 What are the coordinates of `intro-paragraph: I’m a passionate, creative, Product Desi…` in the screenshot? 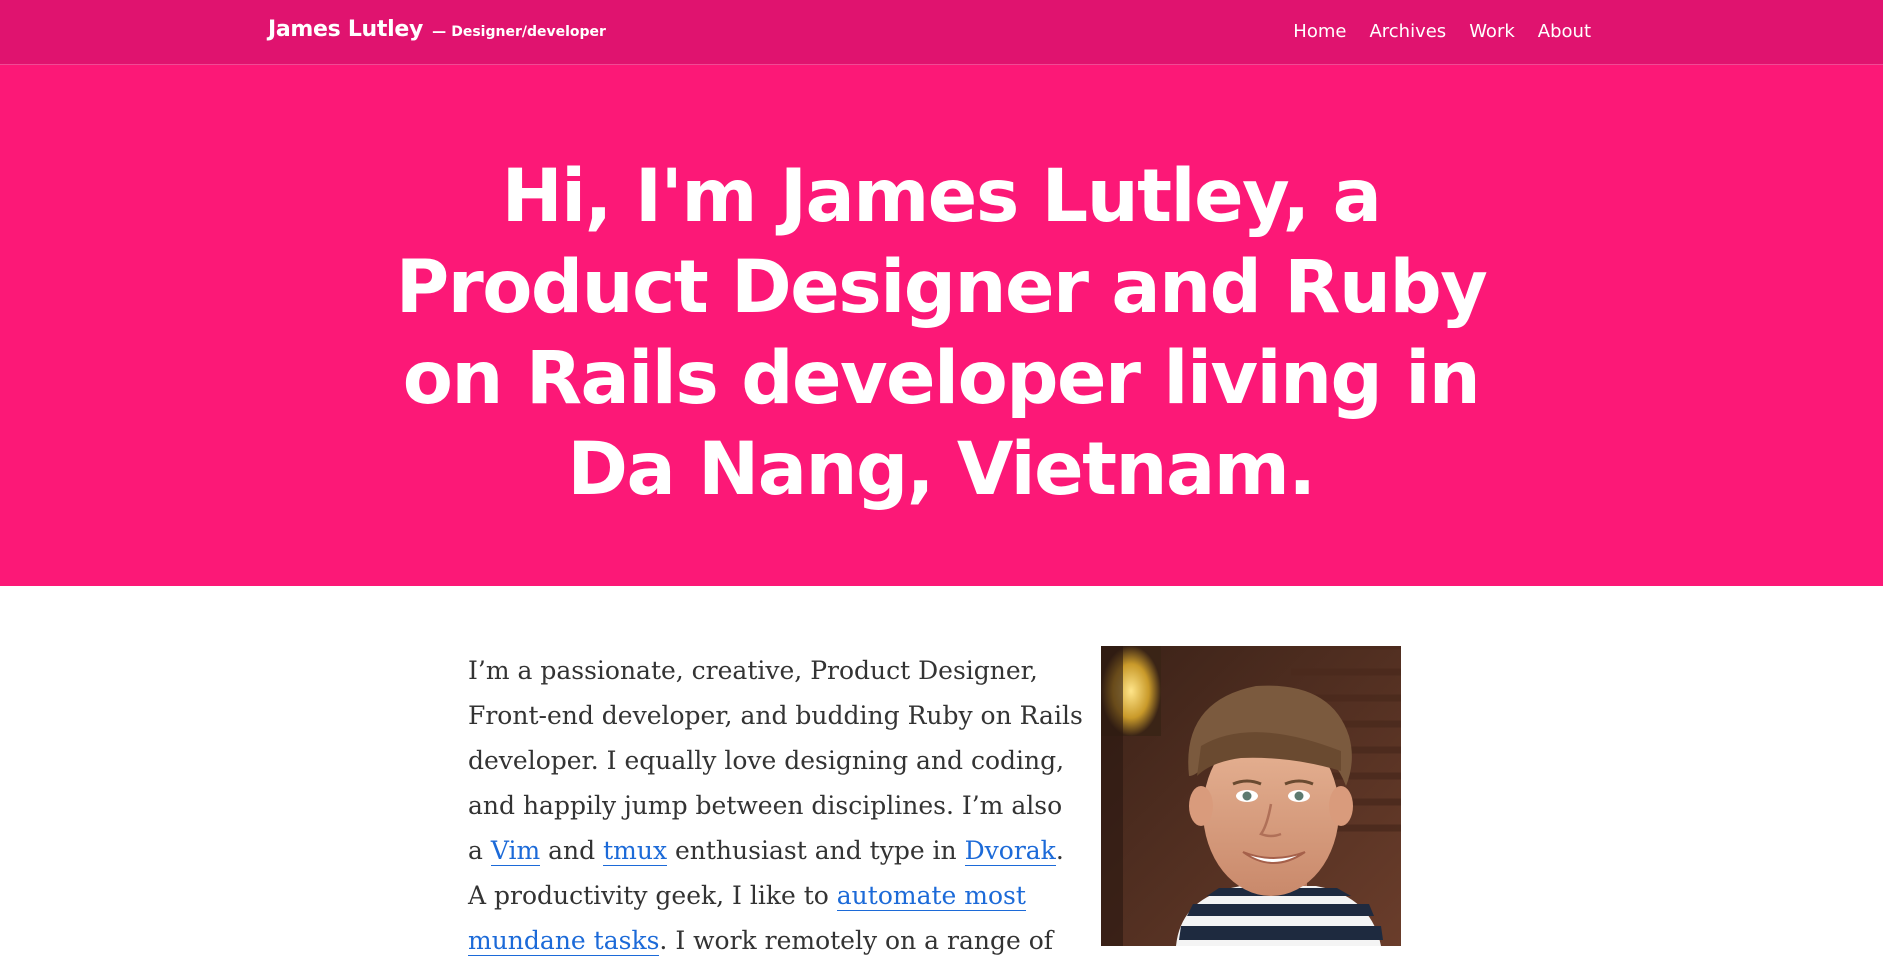 It's located at (775, 802).